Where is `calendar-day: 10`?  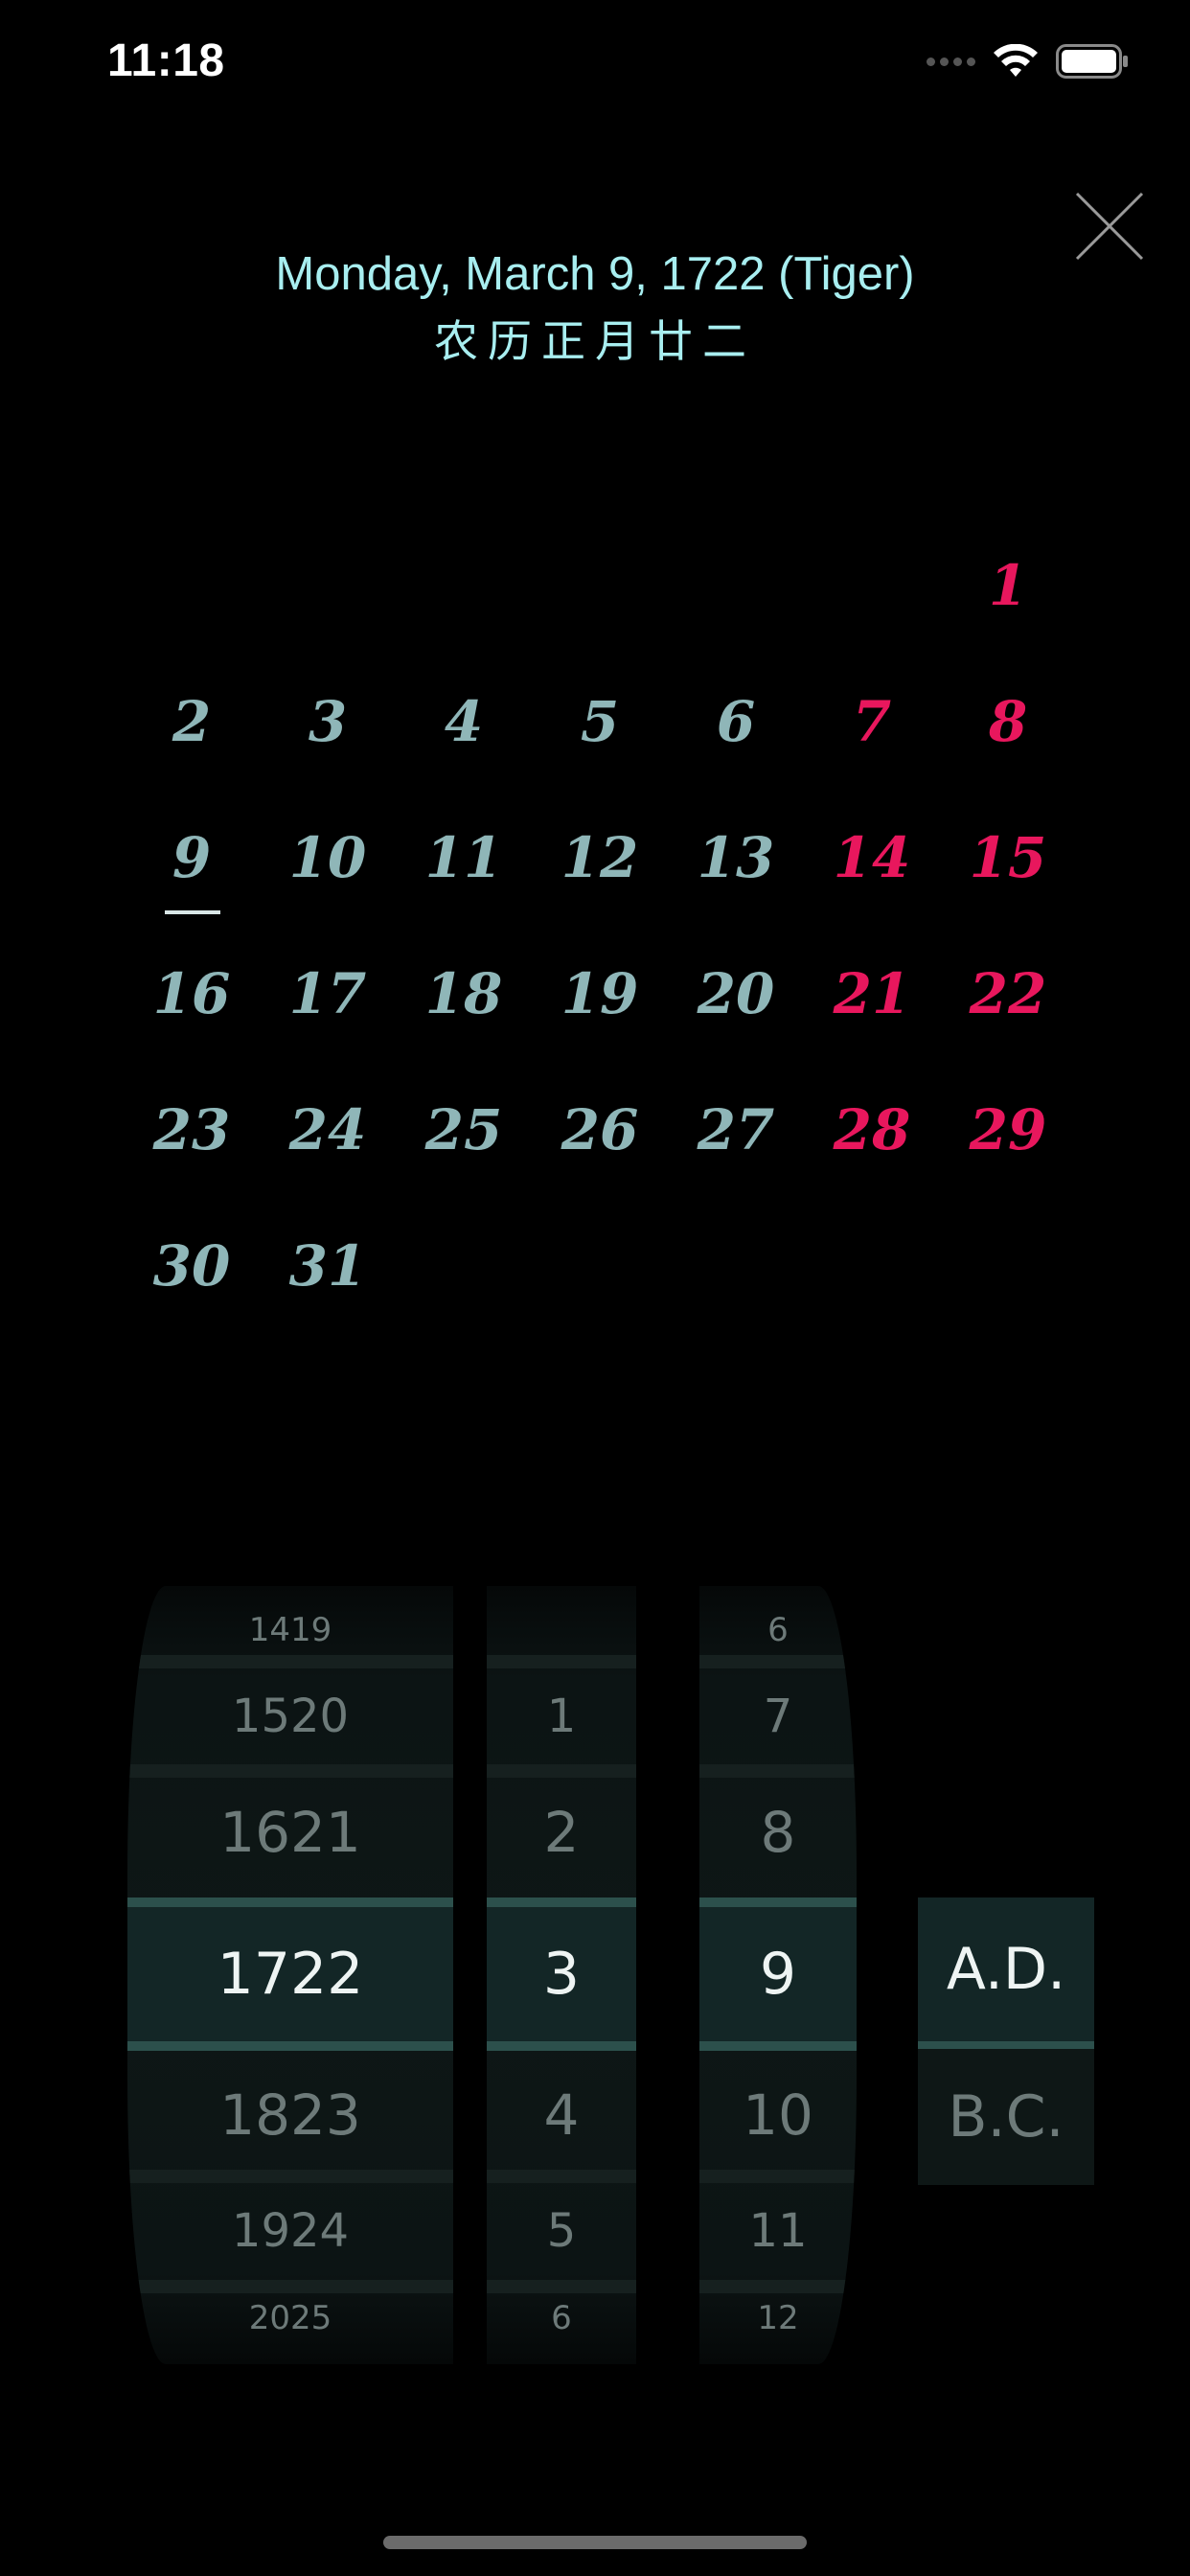 calendar-day: 10 is located at coordinates (328, 858).